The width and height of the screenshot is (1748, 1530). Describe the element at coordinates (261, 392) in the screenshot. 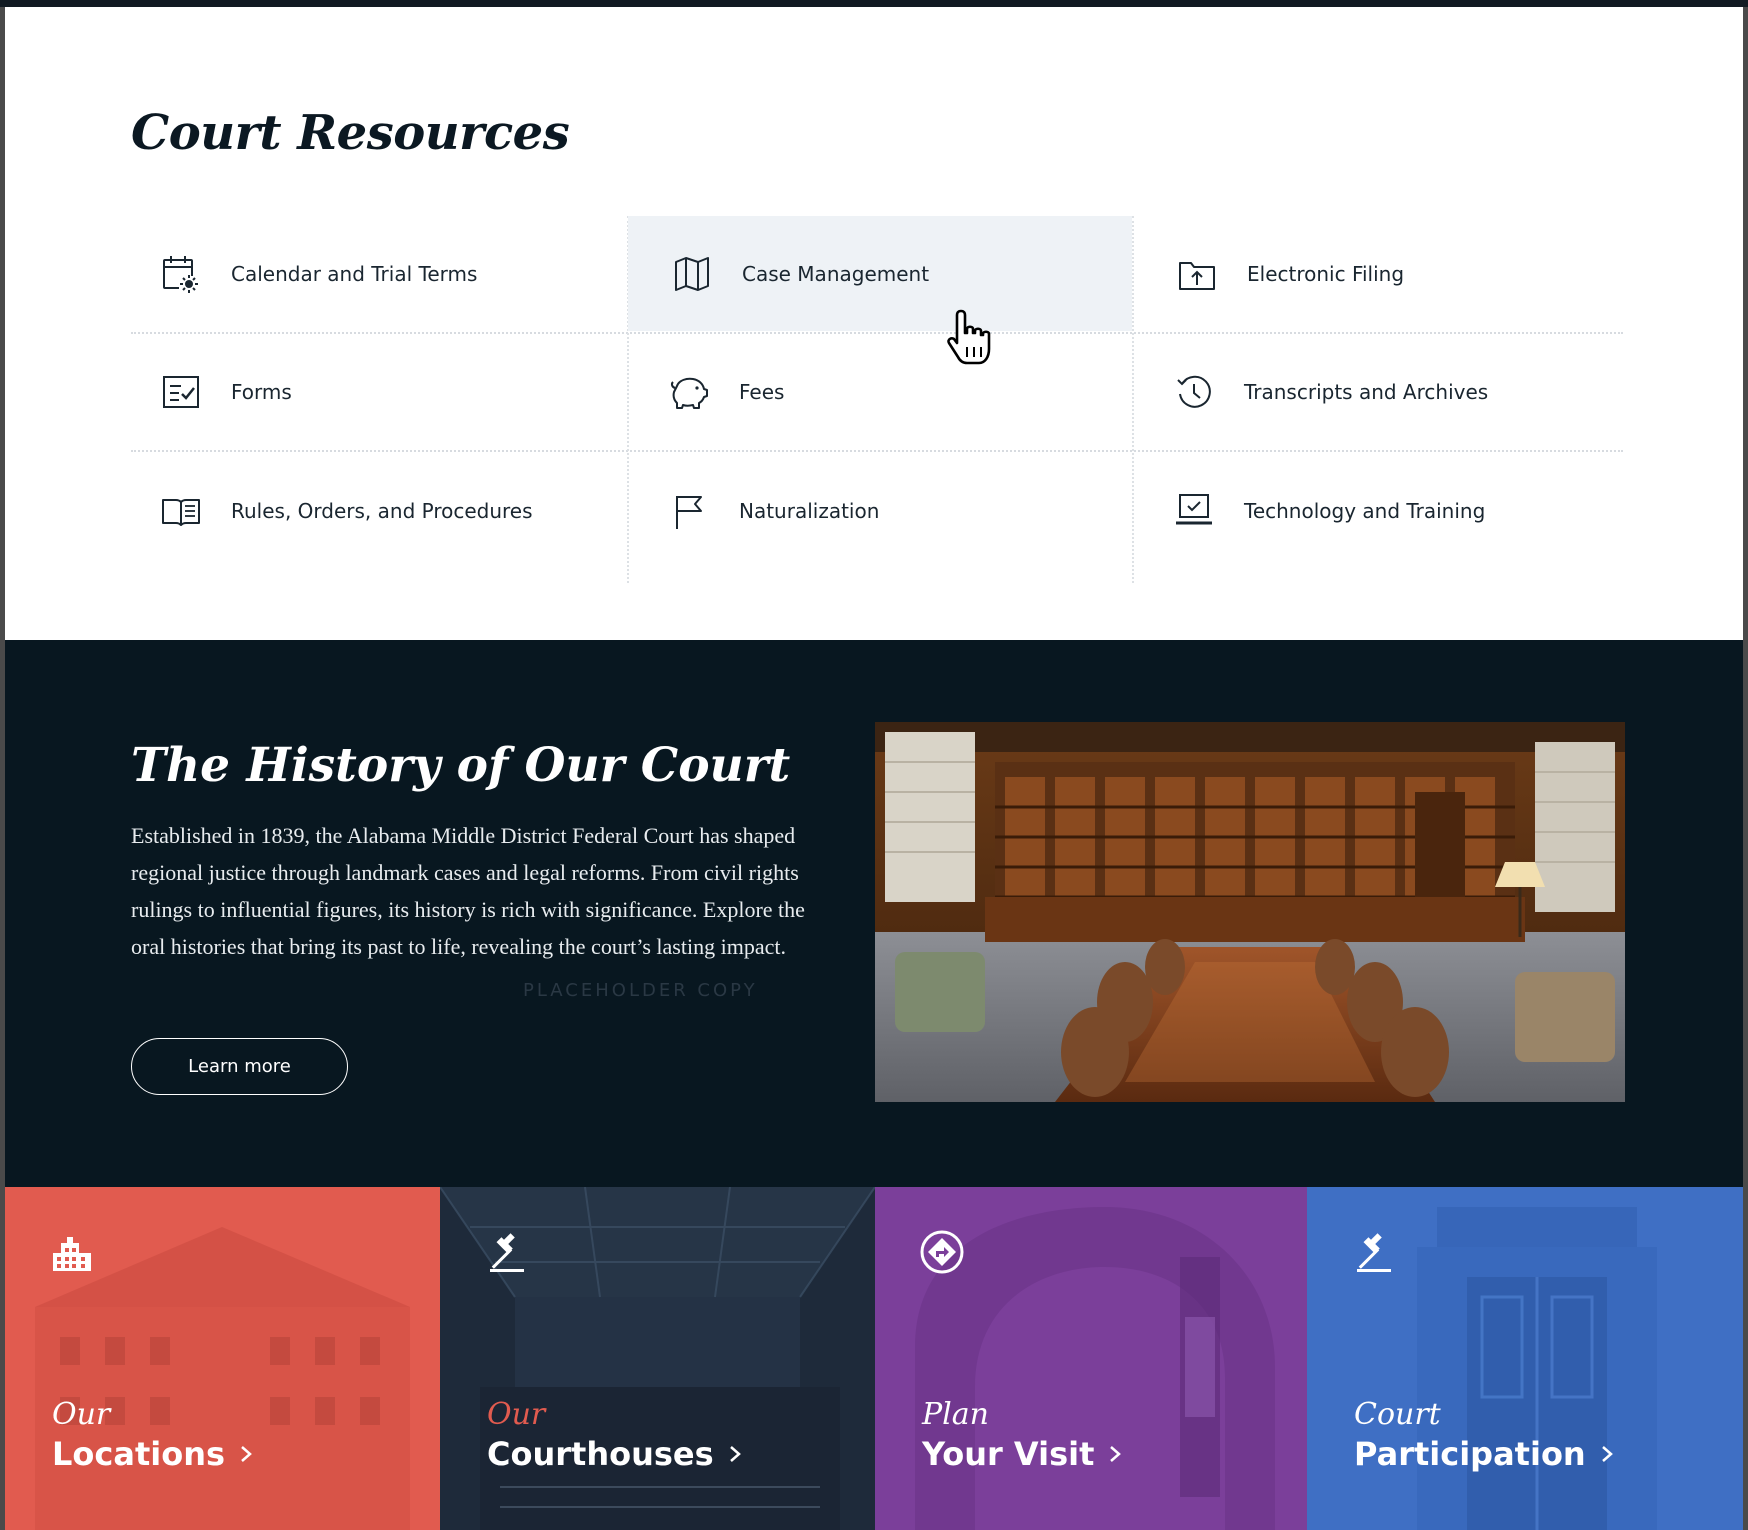

I see `resource-label: Forms` at that location.